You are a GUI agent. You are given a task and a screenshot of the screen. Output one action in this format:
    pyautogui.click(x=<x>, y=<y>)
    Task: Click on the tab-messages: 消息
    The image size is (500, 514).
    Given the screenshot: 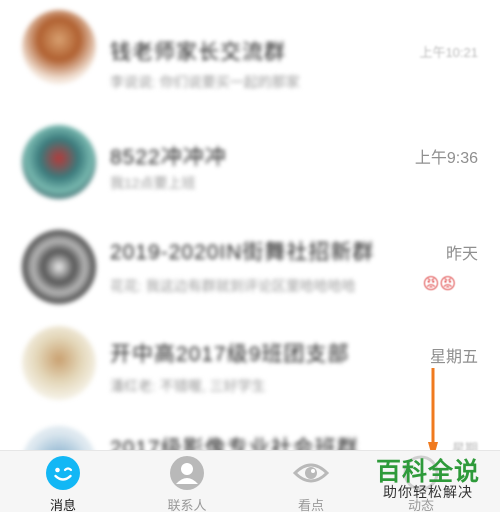 What is the action you would take?
    pyautogui.click(x=63, y=482)
    